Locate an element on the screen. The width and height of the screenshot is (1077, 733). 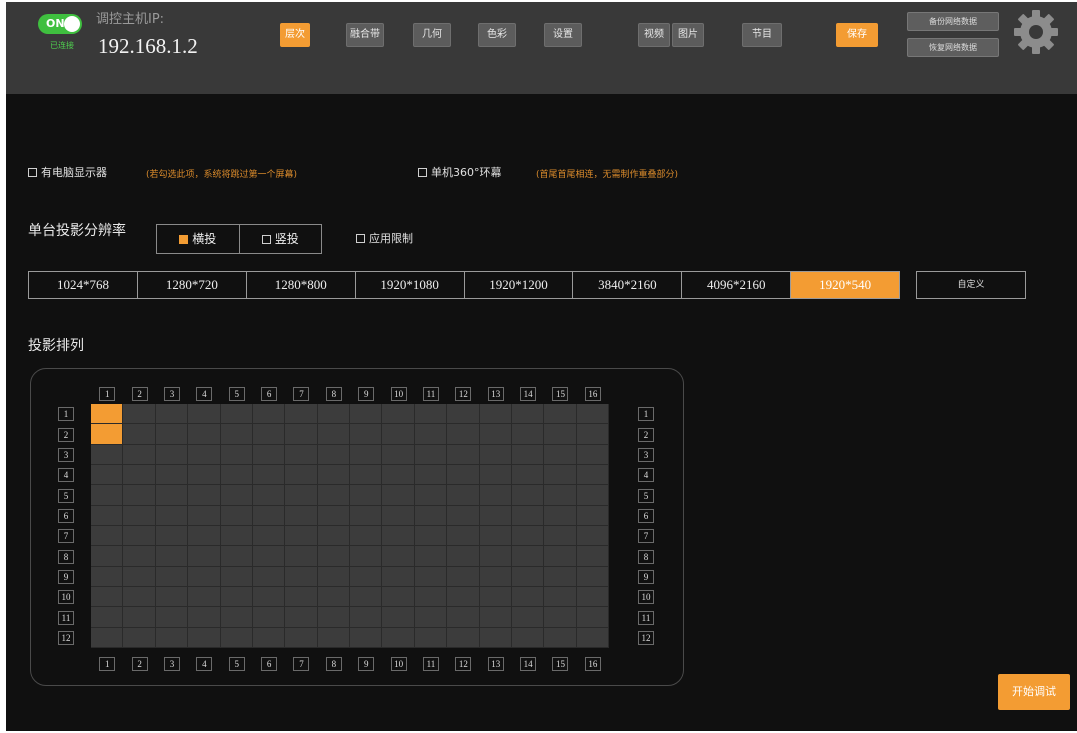
ring-screen-checkbox is located at coordinates (422, 172).